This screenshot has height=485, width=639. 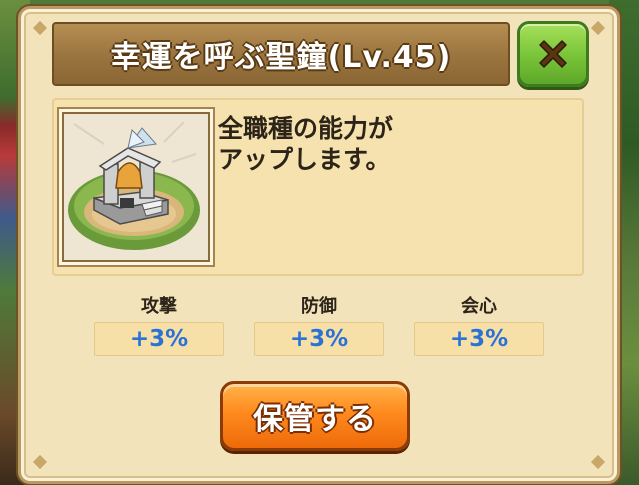 What do you see at coordinates (319, 339) in the screenshot?
I see `stat-value-defense: +3%` at bounding box center [319, 339].